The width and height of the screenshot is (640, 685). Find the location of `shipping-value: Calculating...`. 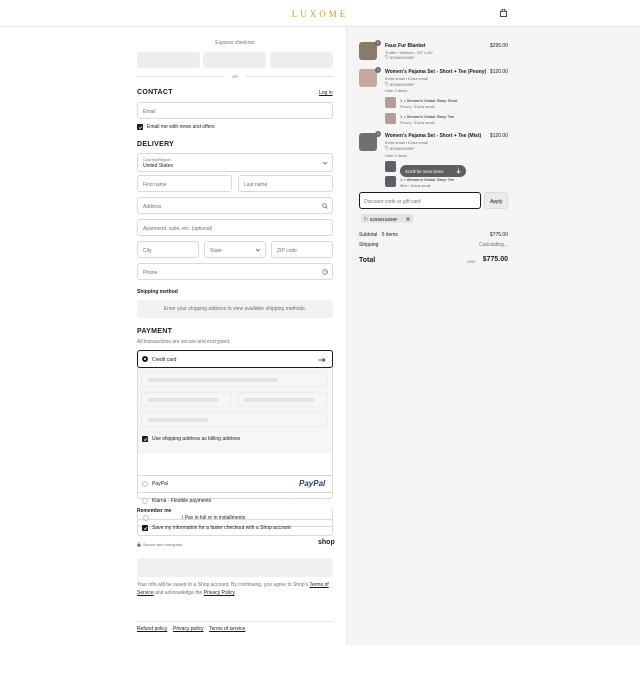

shipping-value: Calculating... is located at coordinates (493, 245).